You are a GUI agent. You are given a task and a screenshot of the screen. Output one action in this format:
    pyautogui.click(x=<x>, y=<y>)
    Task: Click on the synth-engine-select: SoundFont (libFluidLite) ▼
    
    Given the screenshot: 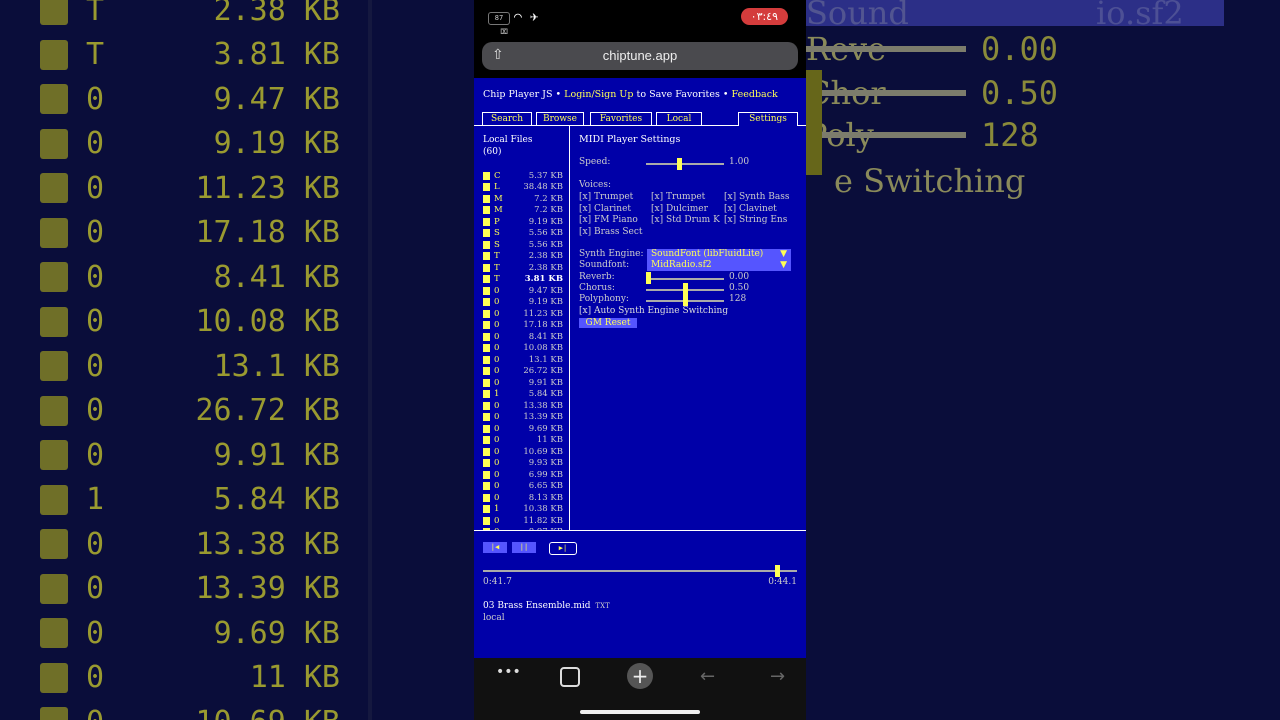 What is the action you would take?
    pyautogui.click(x=719, y=254)
    